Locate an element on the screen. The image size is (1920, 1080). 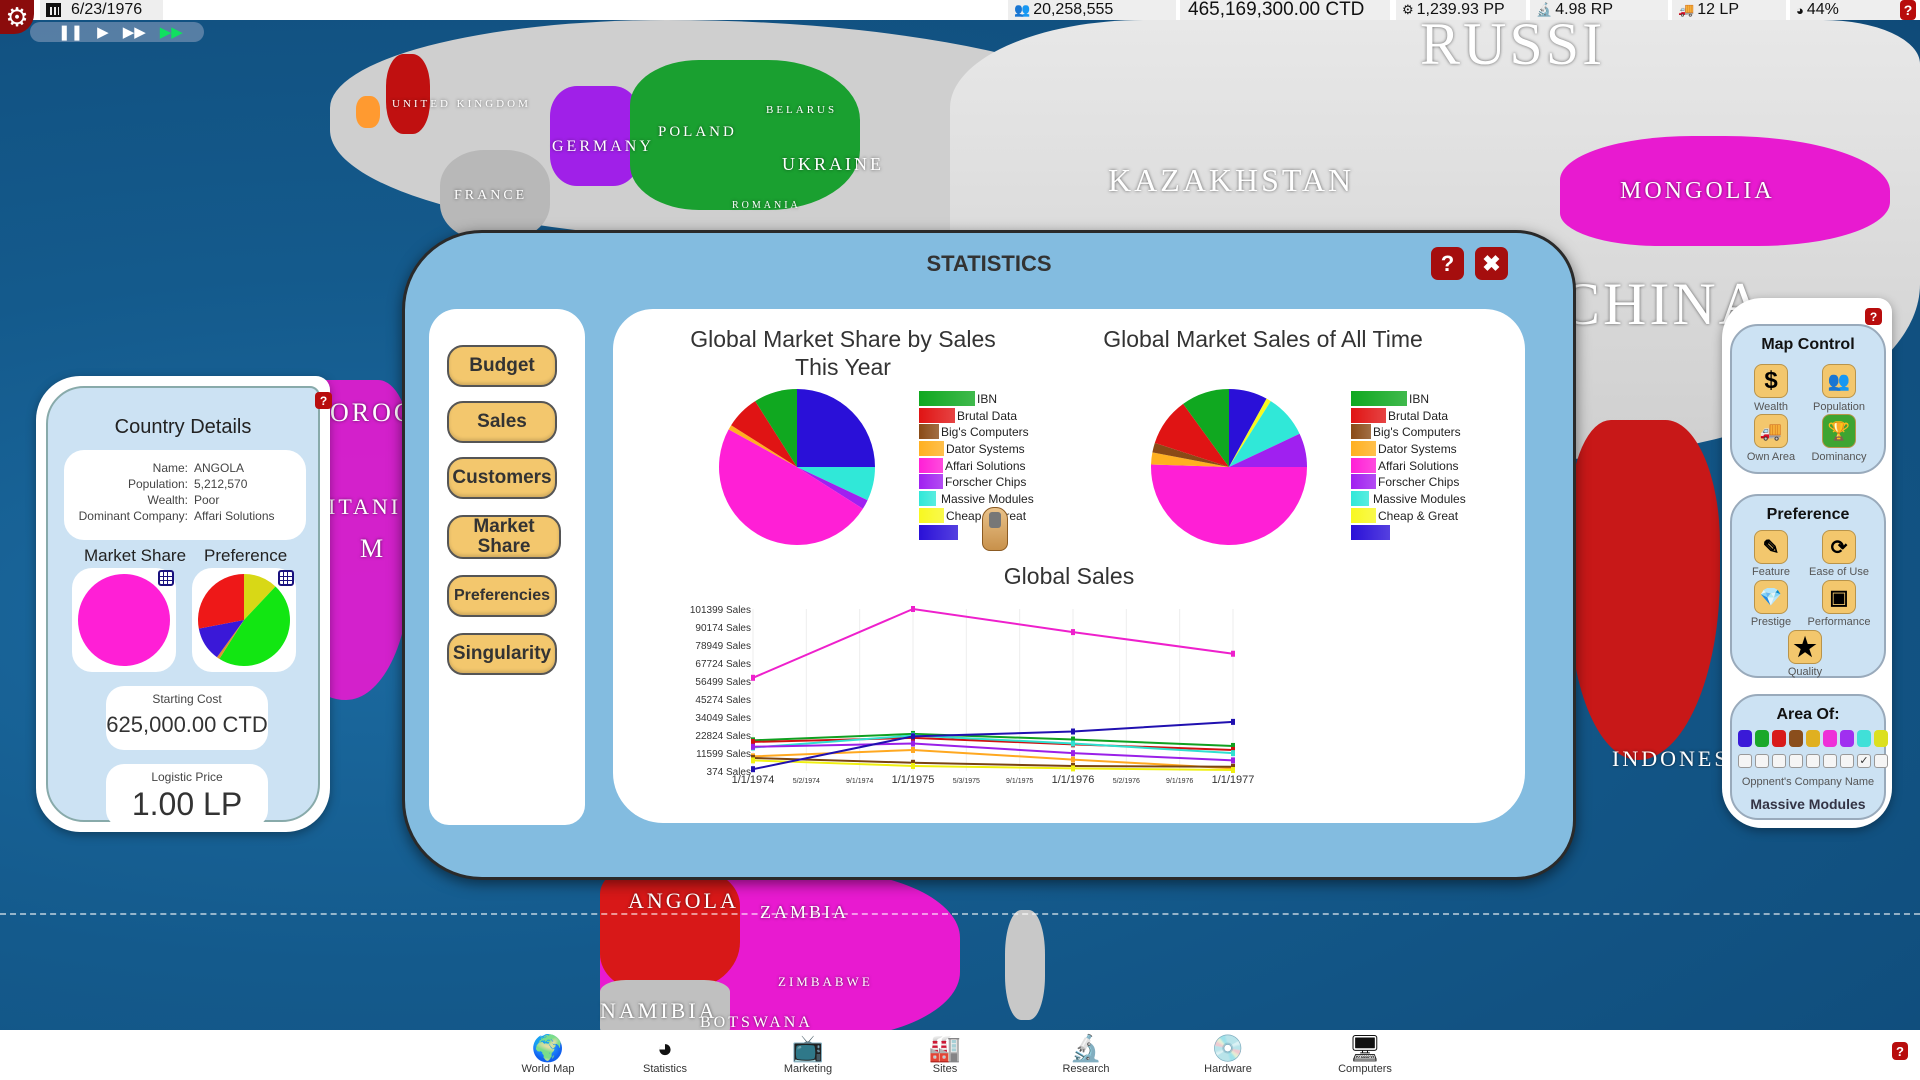
menu-customers-button: Customers is located at coordinates (502, 478).